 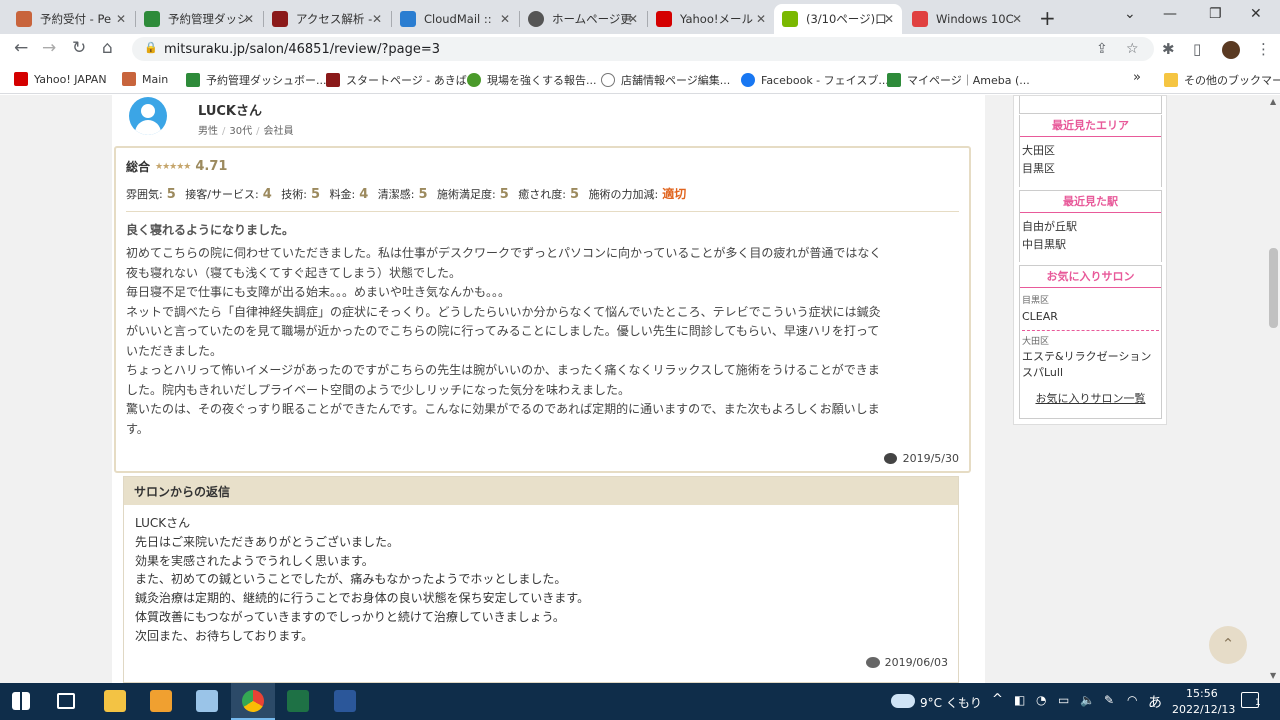 I want to click on scroll-up-arrow-icon: ▲, so click(x=1273, y=101).